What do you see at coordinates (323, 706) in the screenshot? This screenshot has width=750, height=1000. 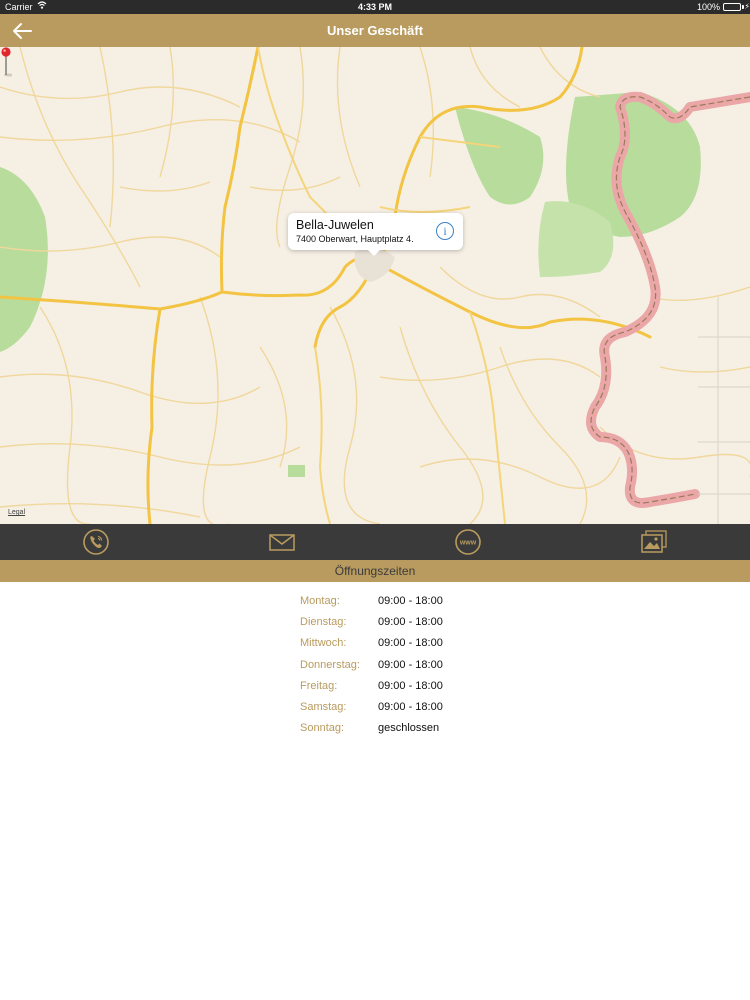 I see `day-label: Samstag:` at bounding box center [323, 706].